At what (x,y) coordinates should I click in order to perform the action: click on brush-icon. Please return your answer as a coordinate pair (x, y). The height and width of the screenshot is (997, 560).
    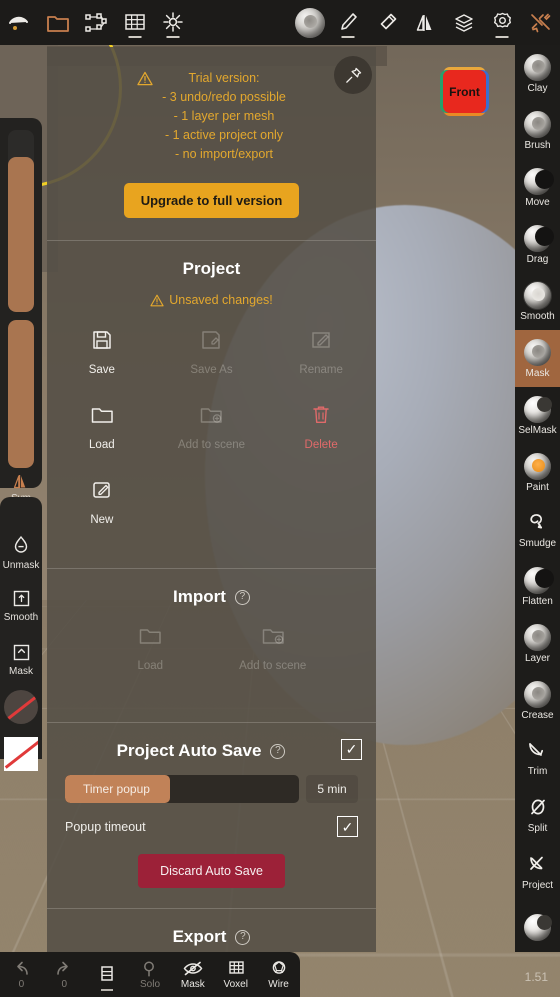
    Looking at the image, I should click on (348, 22).